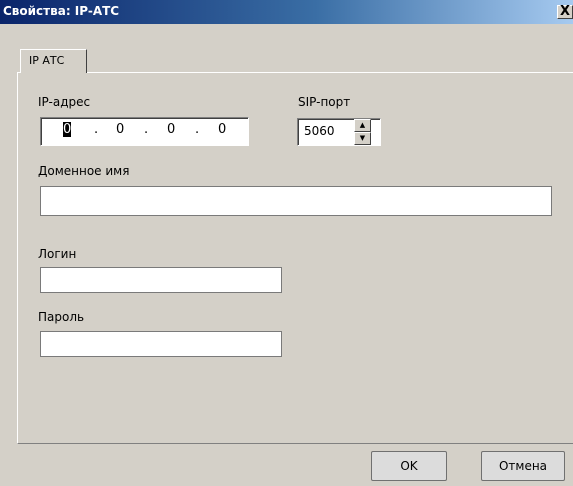 This screenshot has height=486, width=573. I want to click on login-label: Логин, so click(57, 254).